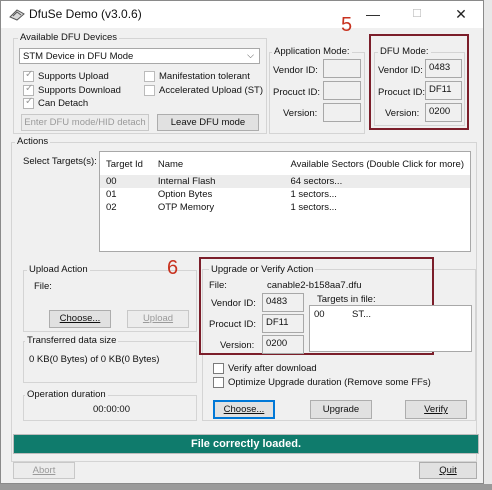  Describe the element at coordinates (218, 164) in the screenshot. I see `column-header-name: Name` at that location.